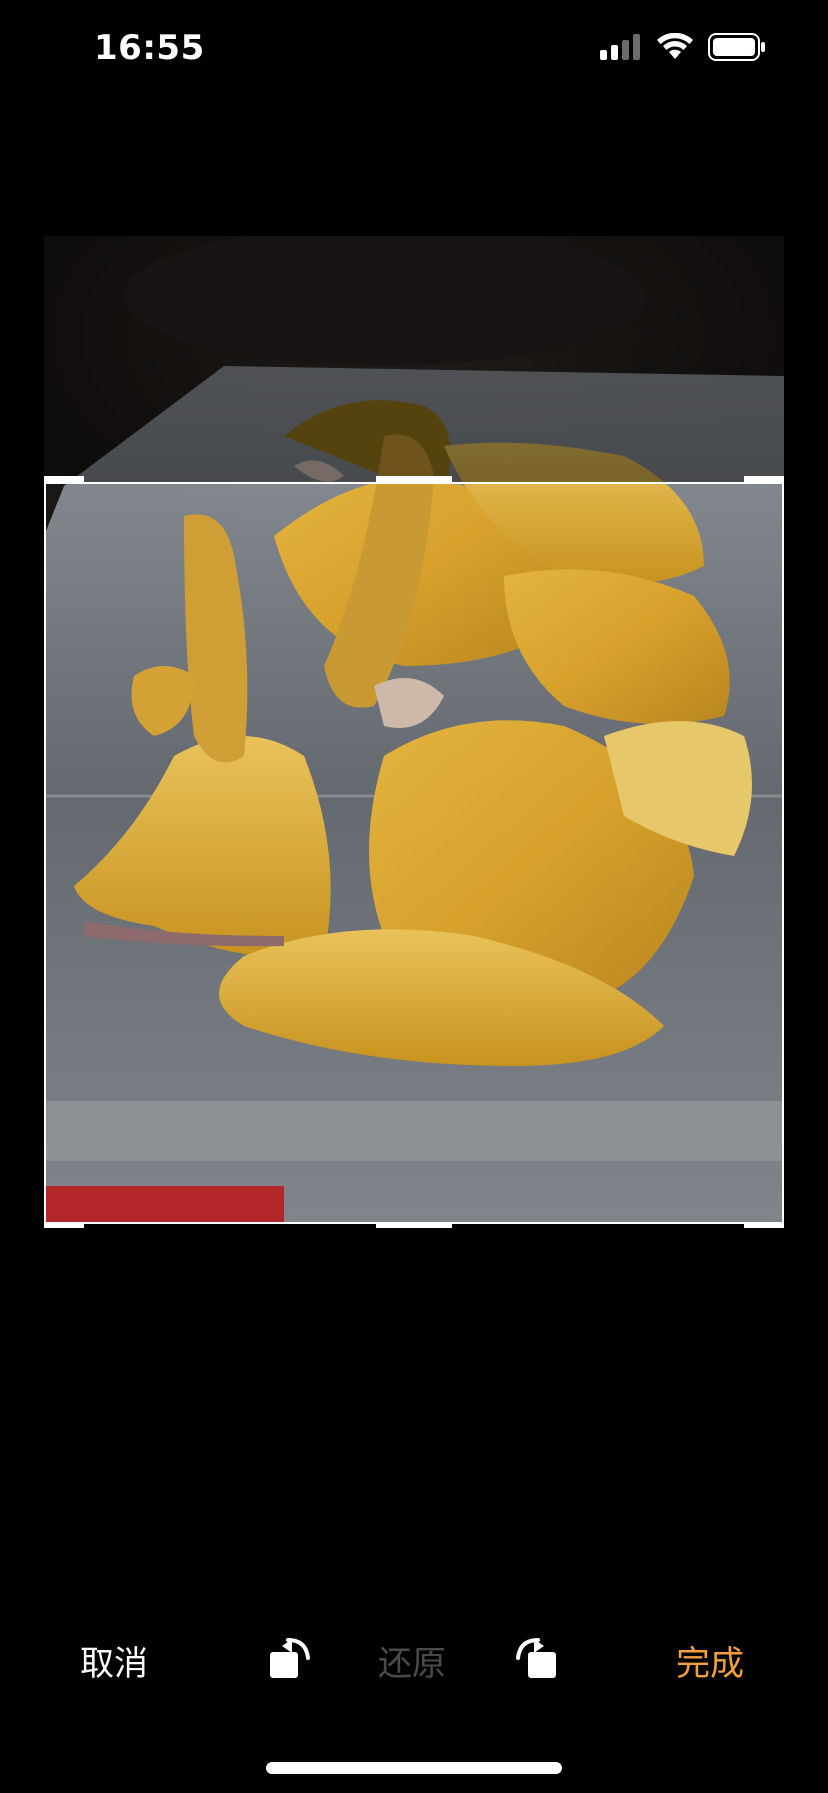  Describe the element at coordinates (764, 479) in the screenshot. I see `crop-handle-top-right` at that location.